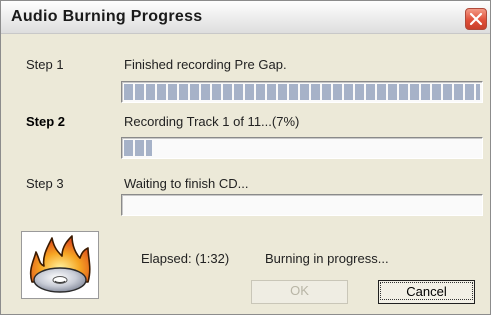 Image resolution: width=491 pixels, height=315 pixels. I want to click on step-1-status: Finished recording Pre Gap., so click(205, 64).